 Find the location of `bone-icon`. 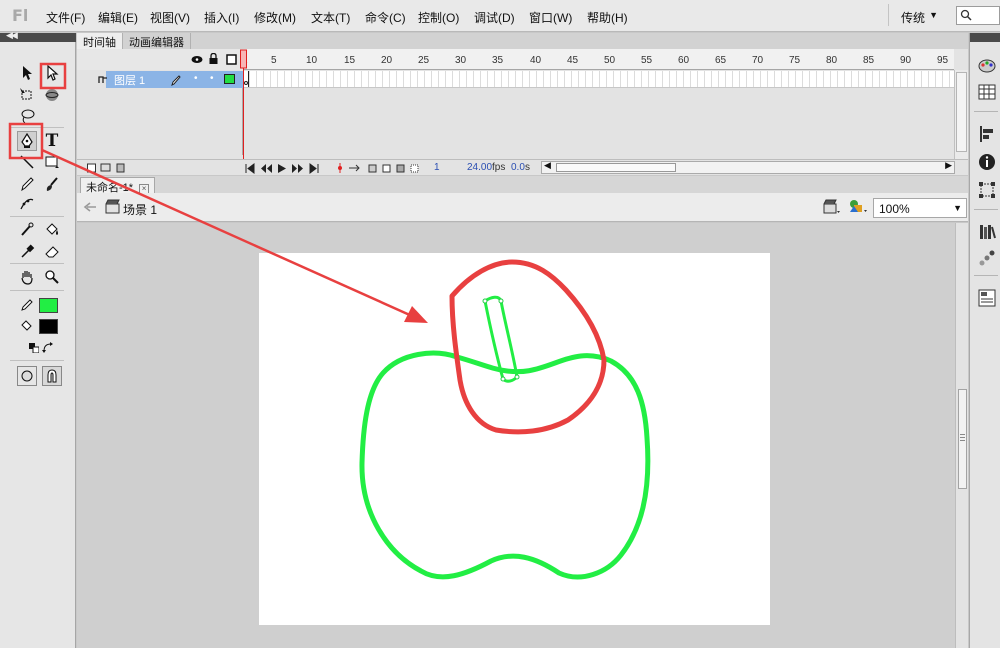

bone-icon is located at coordinates (27, 230).